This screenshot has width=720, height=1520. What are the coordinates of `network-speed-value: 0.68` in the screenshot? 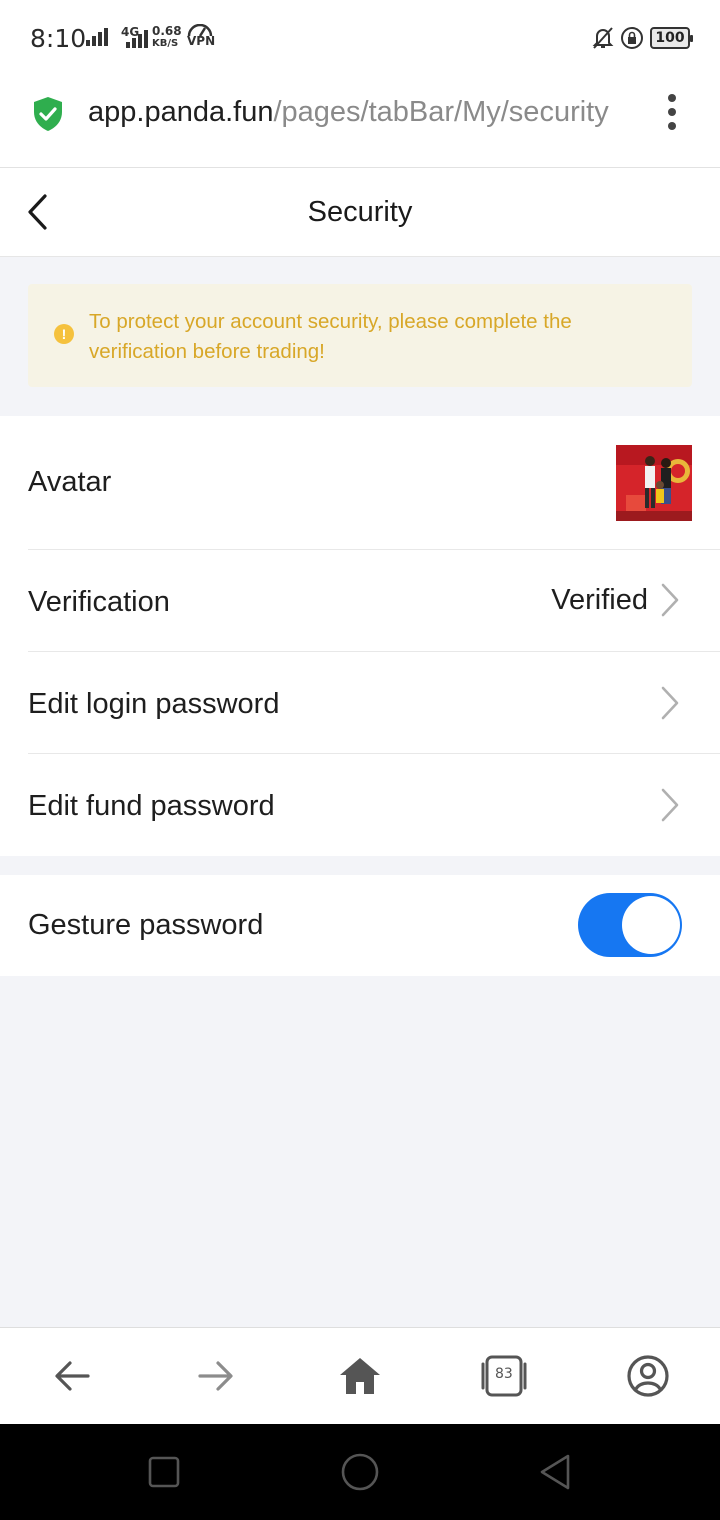 It's located at (167, 31).